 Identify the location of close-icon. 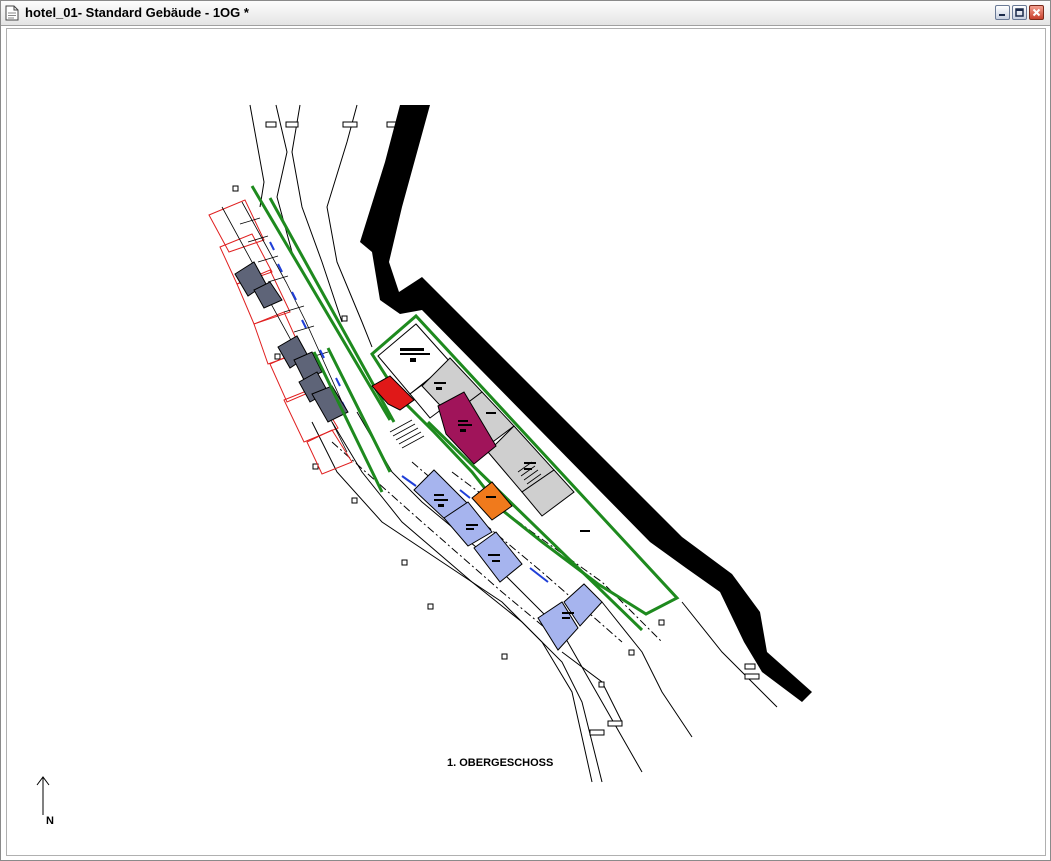
(1036, 12).